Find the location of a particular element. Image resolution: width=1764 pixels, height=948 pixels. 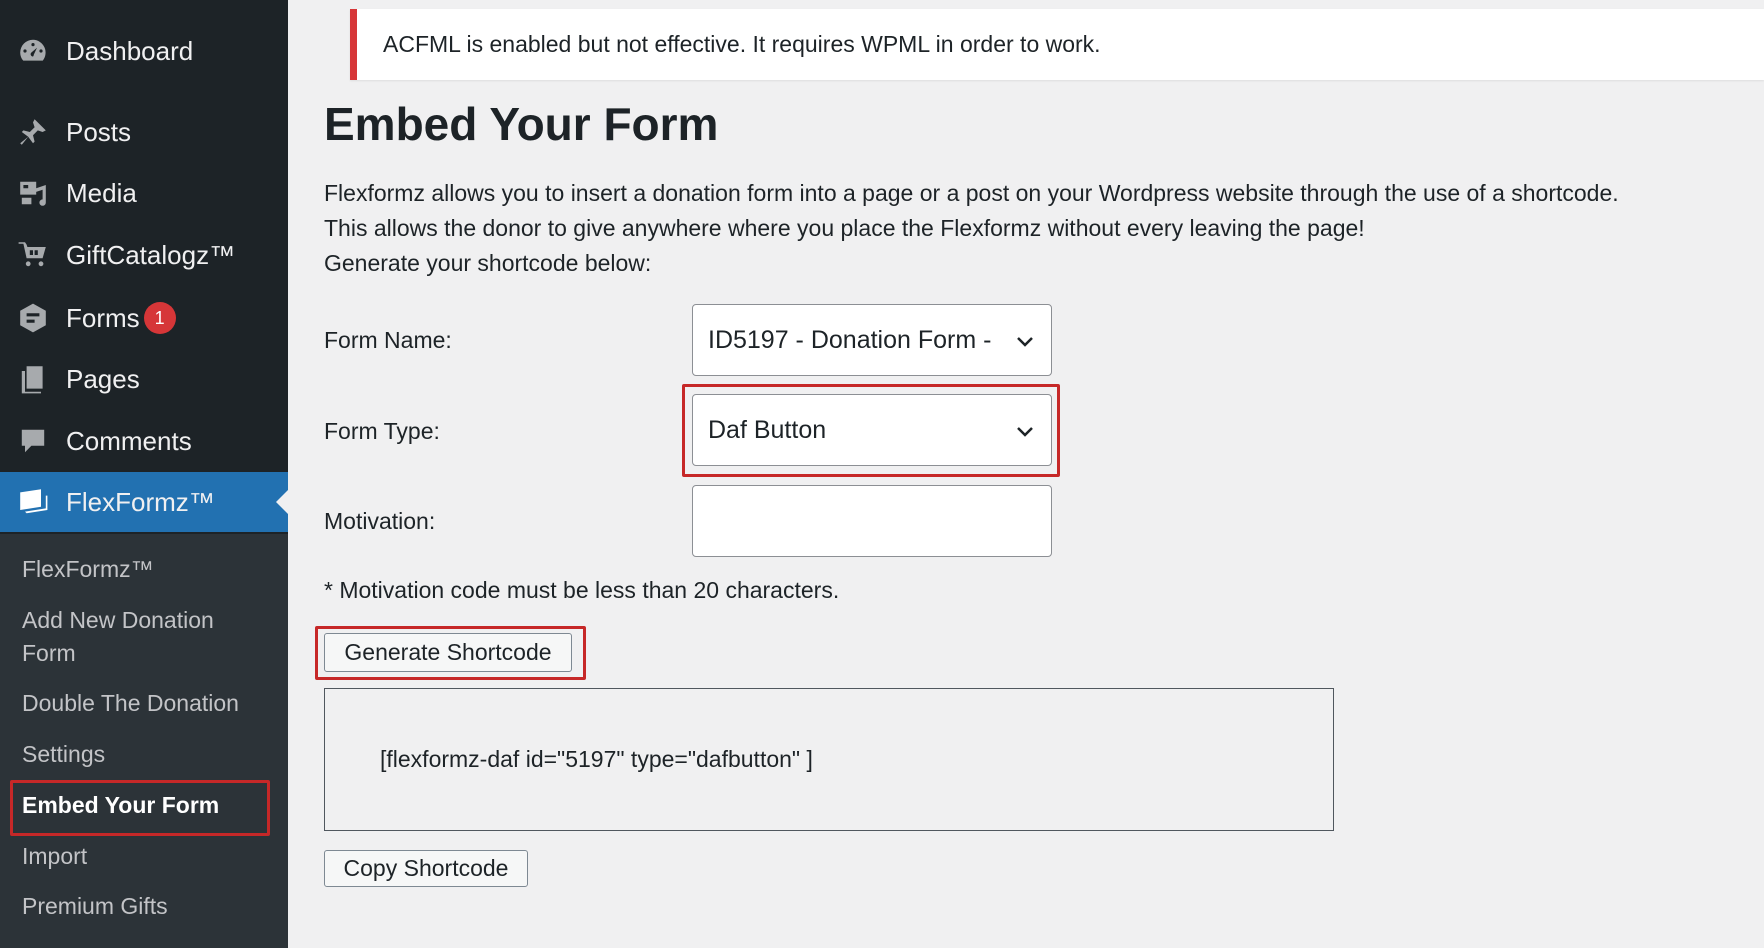

dashboard-icon is located at coordinates (33, 51).